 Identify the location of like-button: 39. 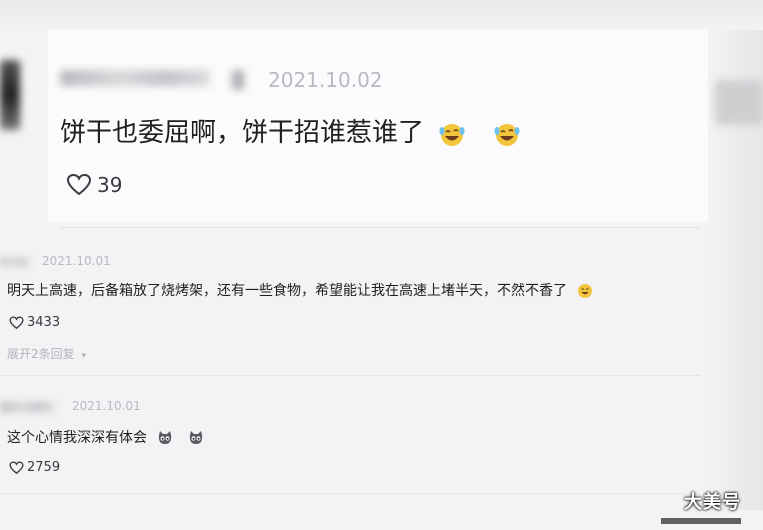
(94, 185).